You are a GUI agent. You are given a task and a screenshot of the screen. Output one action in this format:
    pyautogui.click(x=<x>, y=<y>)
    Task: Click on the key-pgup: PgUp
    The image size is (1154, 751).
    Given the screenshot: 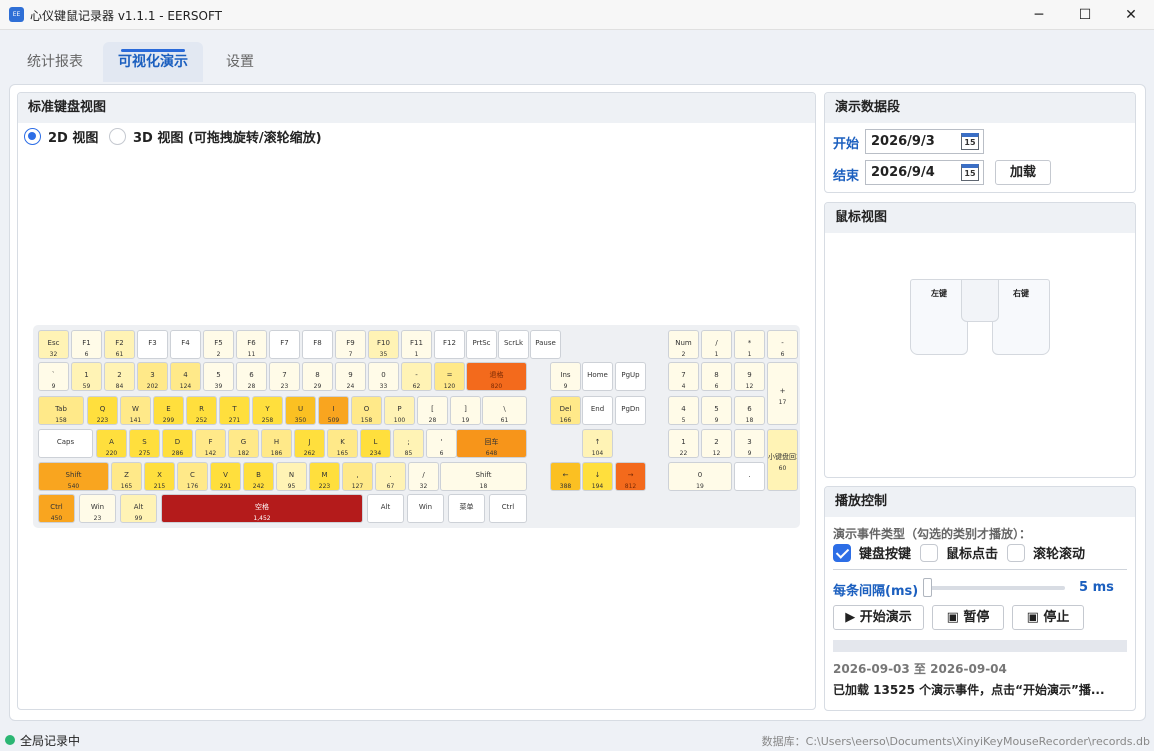 What is the action you would take?
    pyautogui.click(x=630, y=376)
    